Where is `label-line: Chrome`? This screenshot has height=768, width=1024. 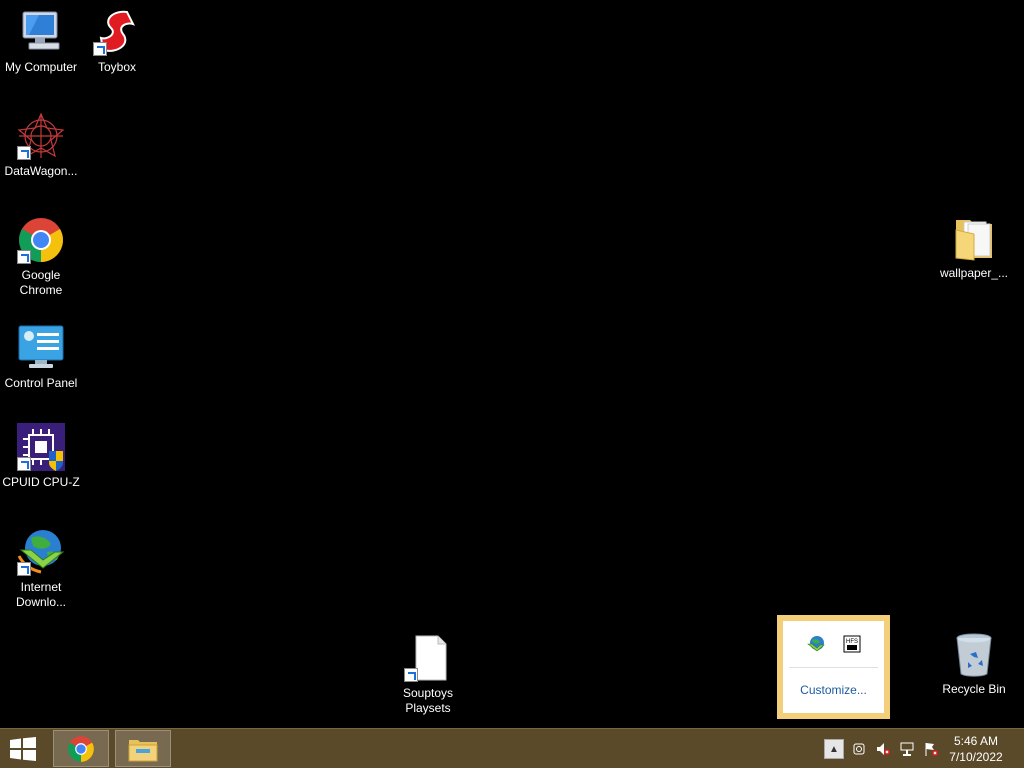
label-line: Chrome is located at coordinates (41, 290).